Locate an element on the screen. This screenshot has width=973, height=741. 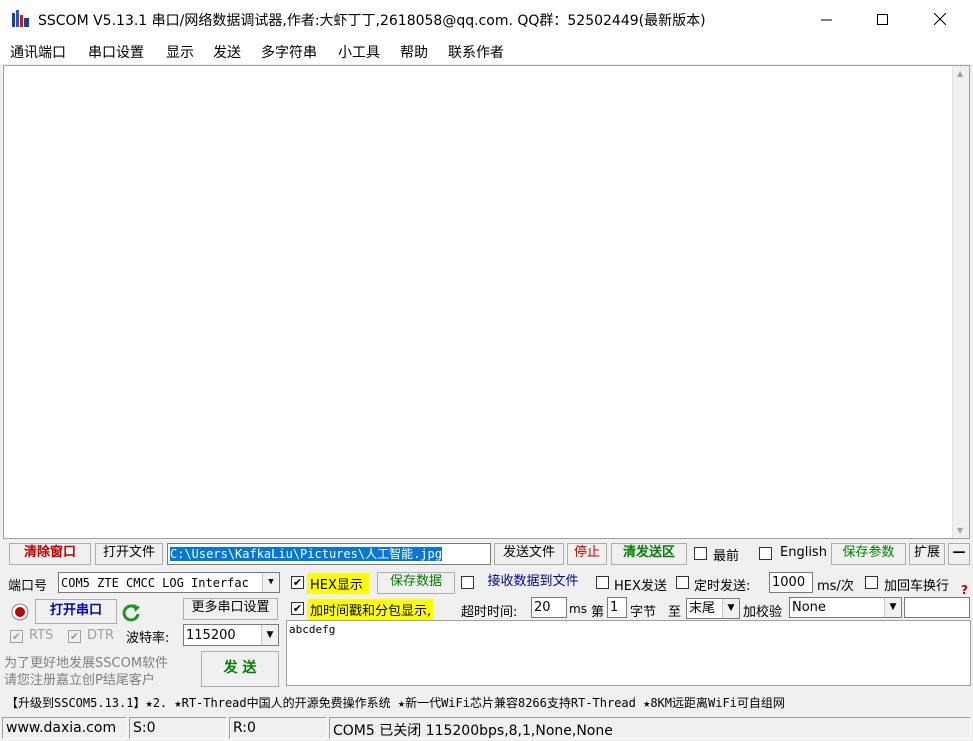
recv-to-file-button: 接收数据到文件 is located at coordinates (533, 583).